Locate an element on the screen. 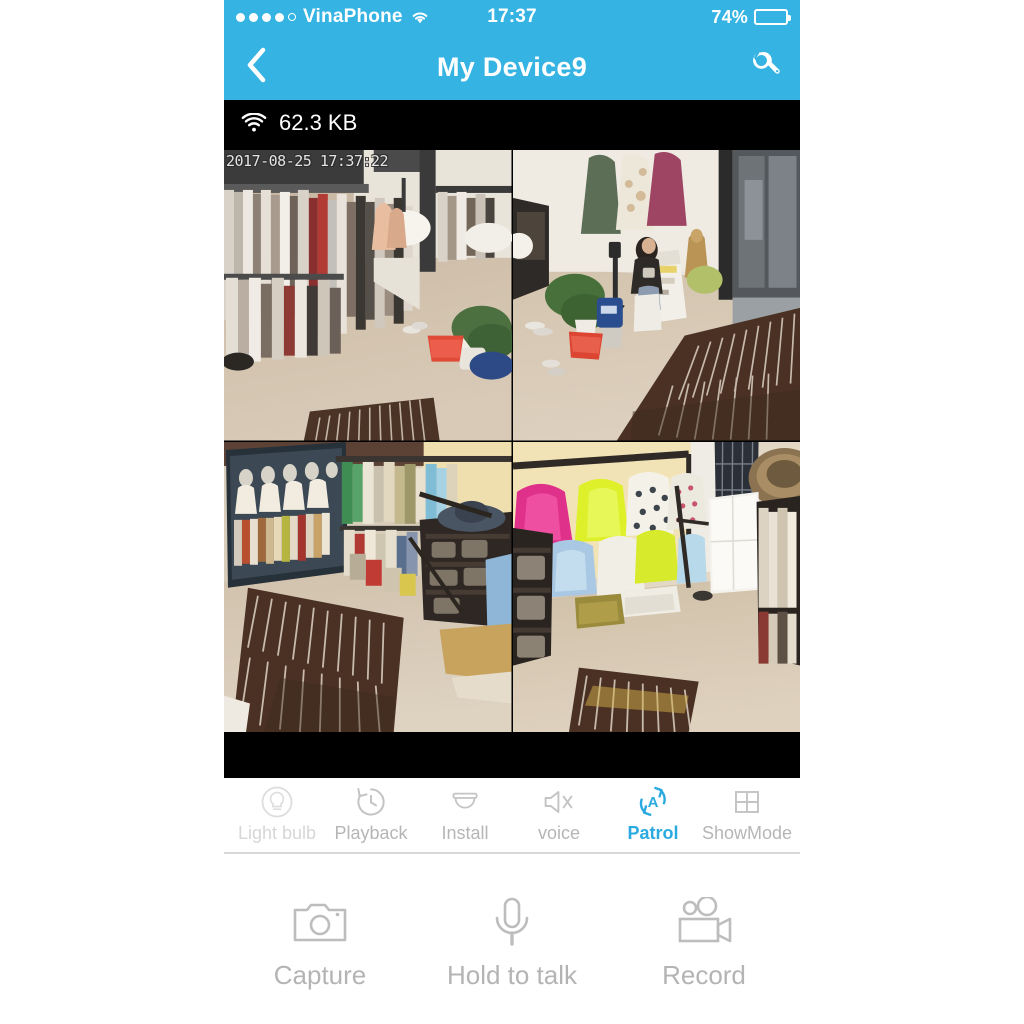  svg-text: A is located at coordinates (653, 802).